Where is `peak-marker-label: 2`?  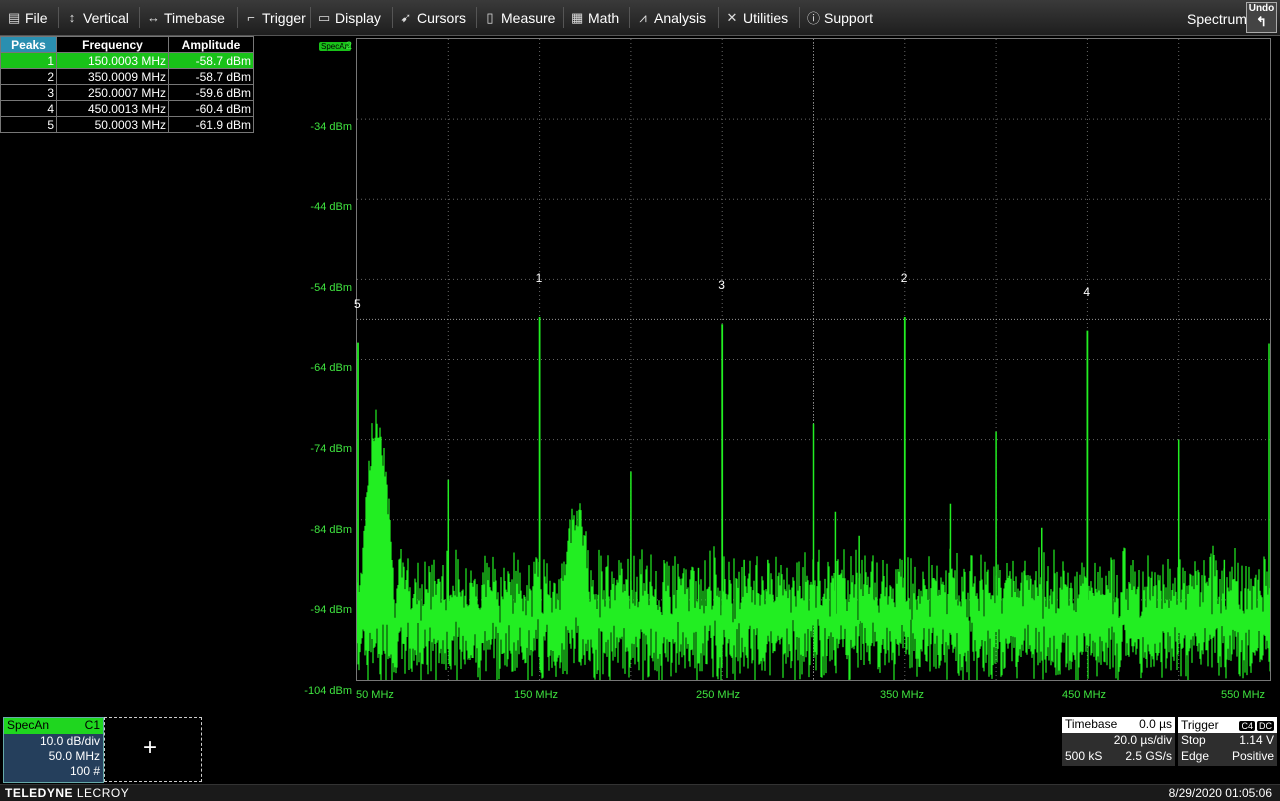 peak-marker-label: 2 is located at coordinates (904, 278).